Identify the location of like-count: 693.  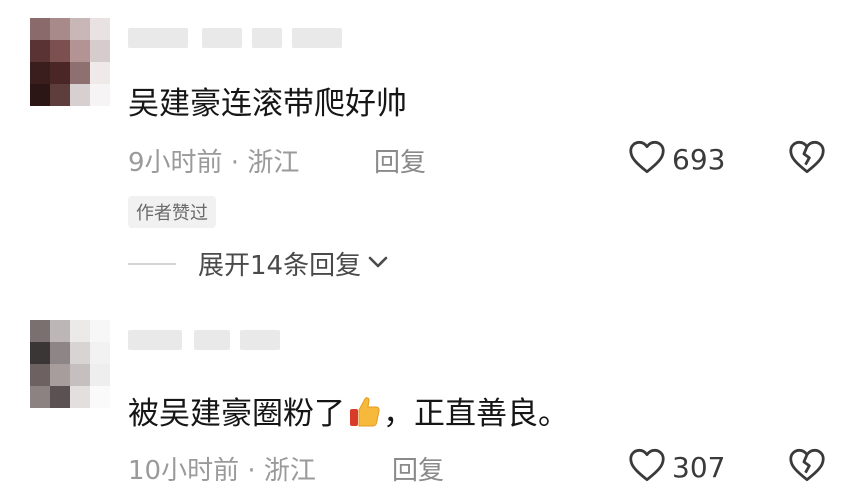
(699, 159).